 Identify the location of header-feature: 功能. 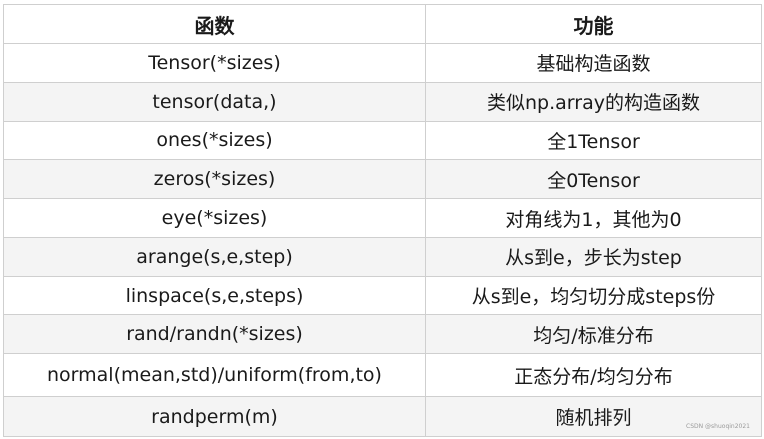
(593, 24).